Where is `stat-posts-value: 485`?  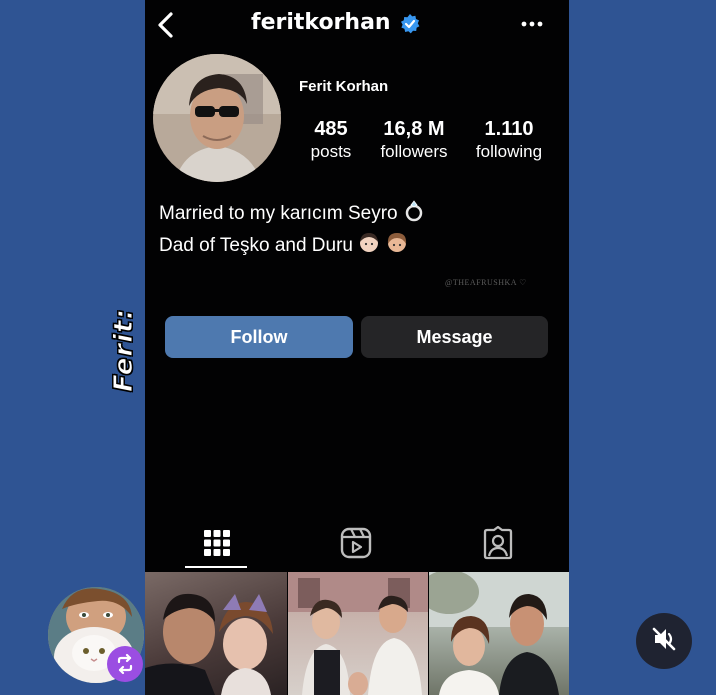
stat-posts-value: 485 is located at coordinates (331, 129).